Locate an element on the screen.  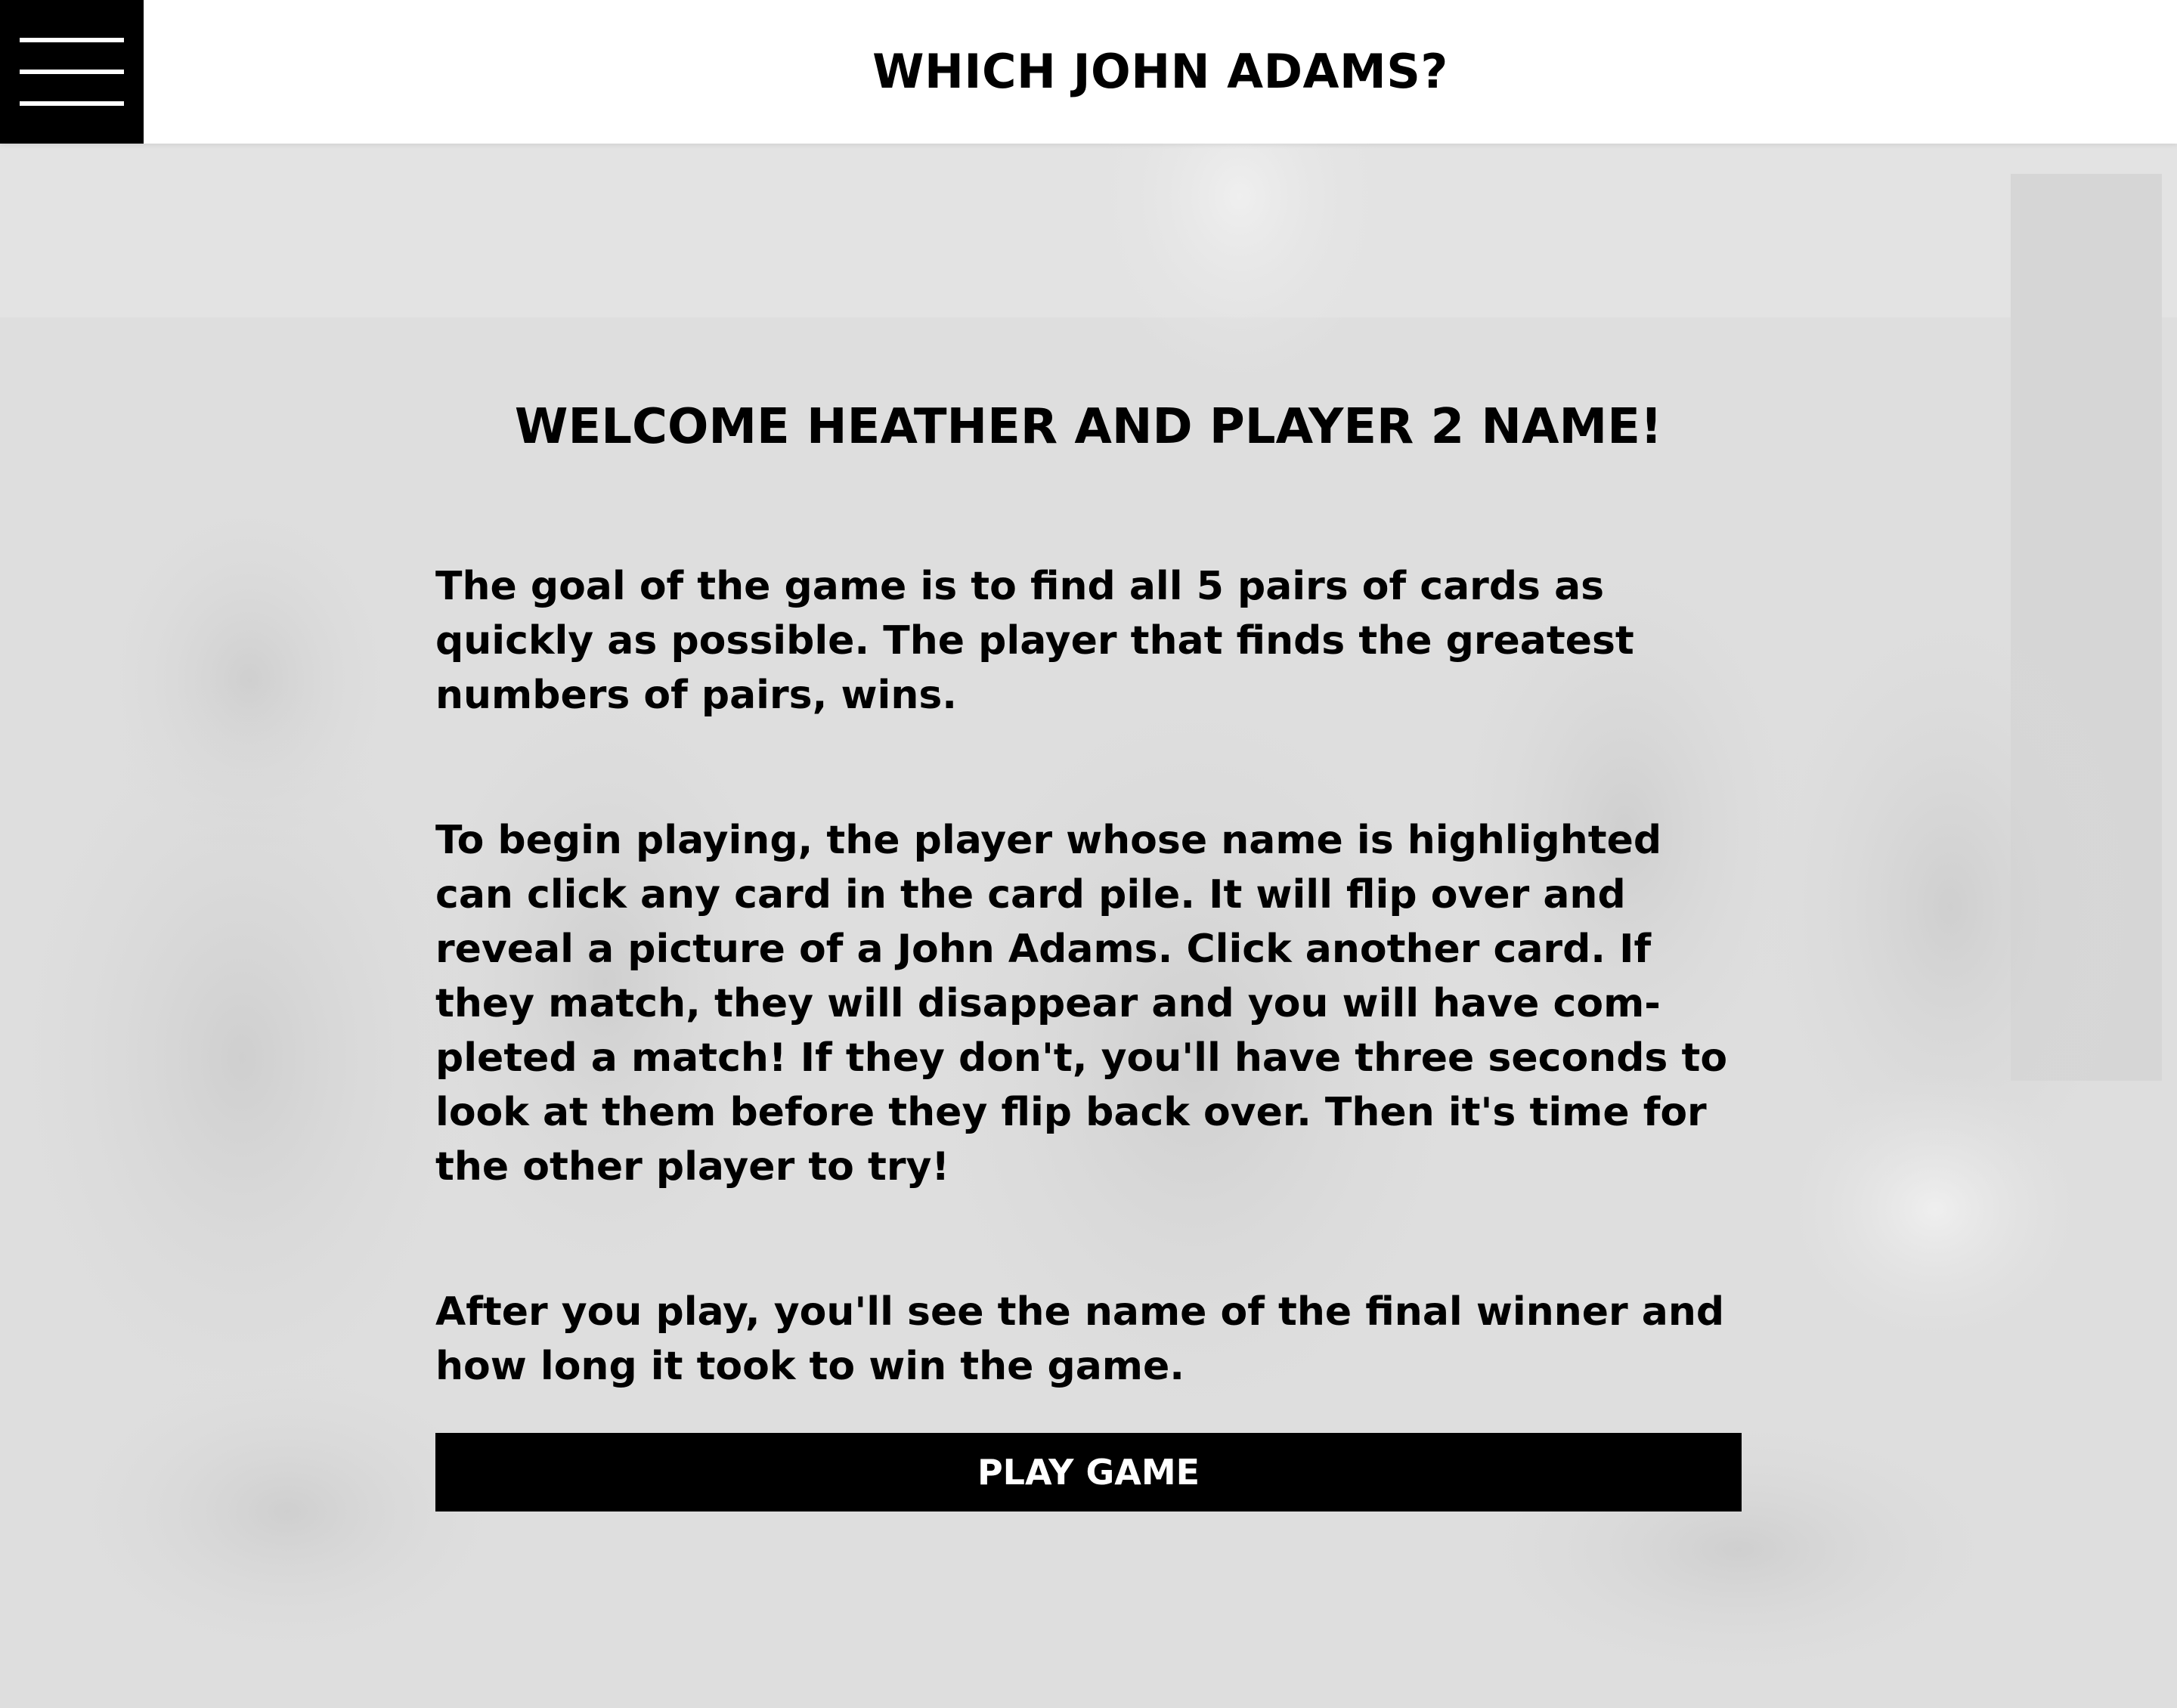
top-header: WHICH JOHN ADAMS? is located at coordinates (1088, 72).